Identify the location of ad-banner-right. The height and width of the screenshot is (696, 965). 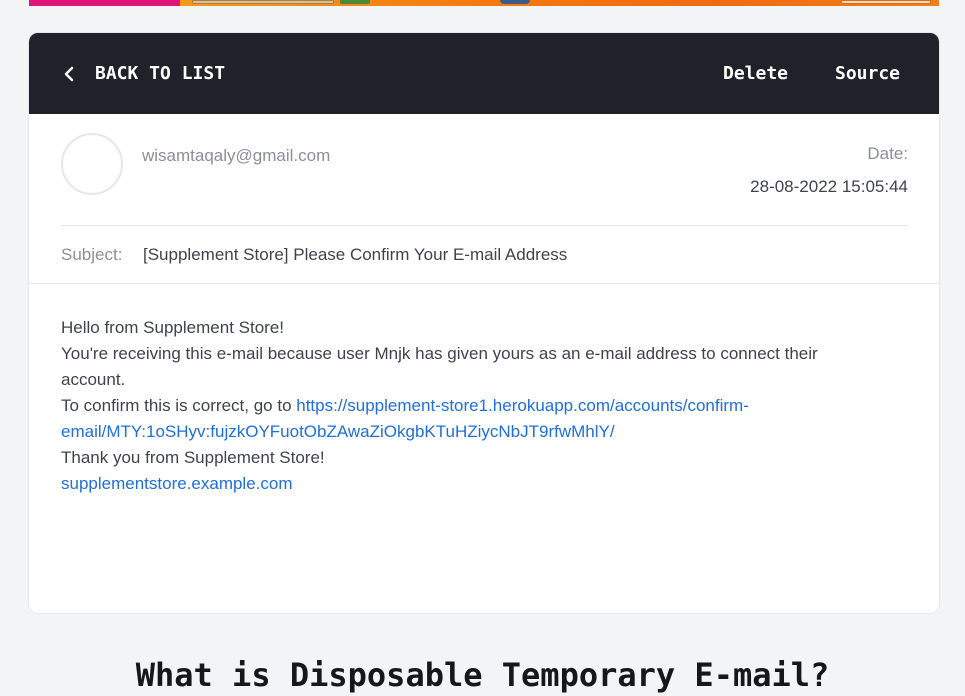
(559, 3).